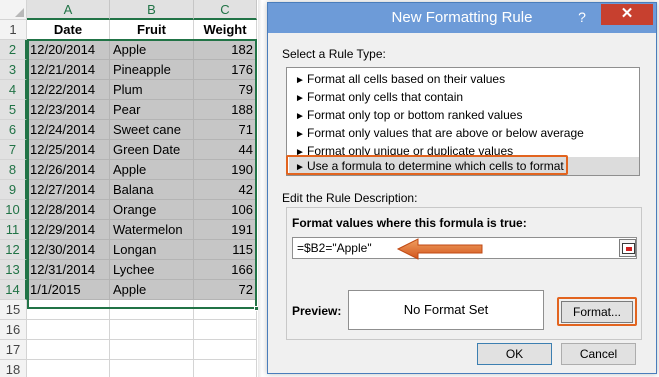 Image resolution: width=659 pixels, height=377 pixels. I want to click on row-header: 11, so click(13, 230).